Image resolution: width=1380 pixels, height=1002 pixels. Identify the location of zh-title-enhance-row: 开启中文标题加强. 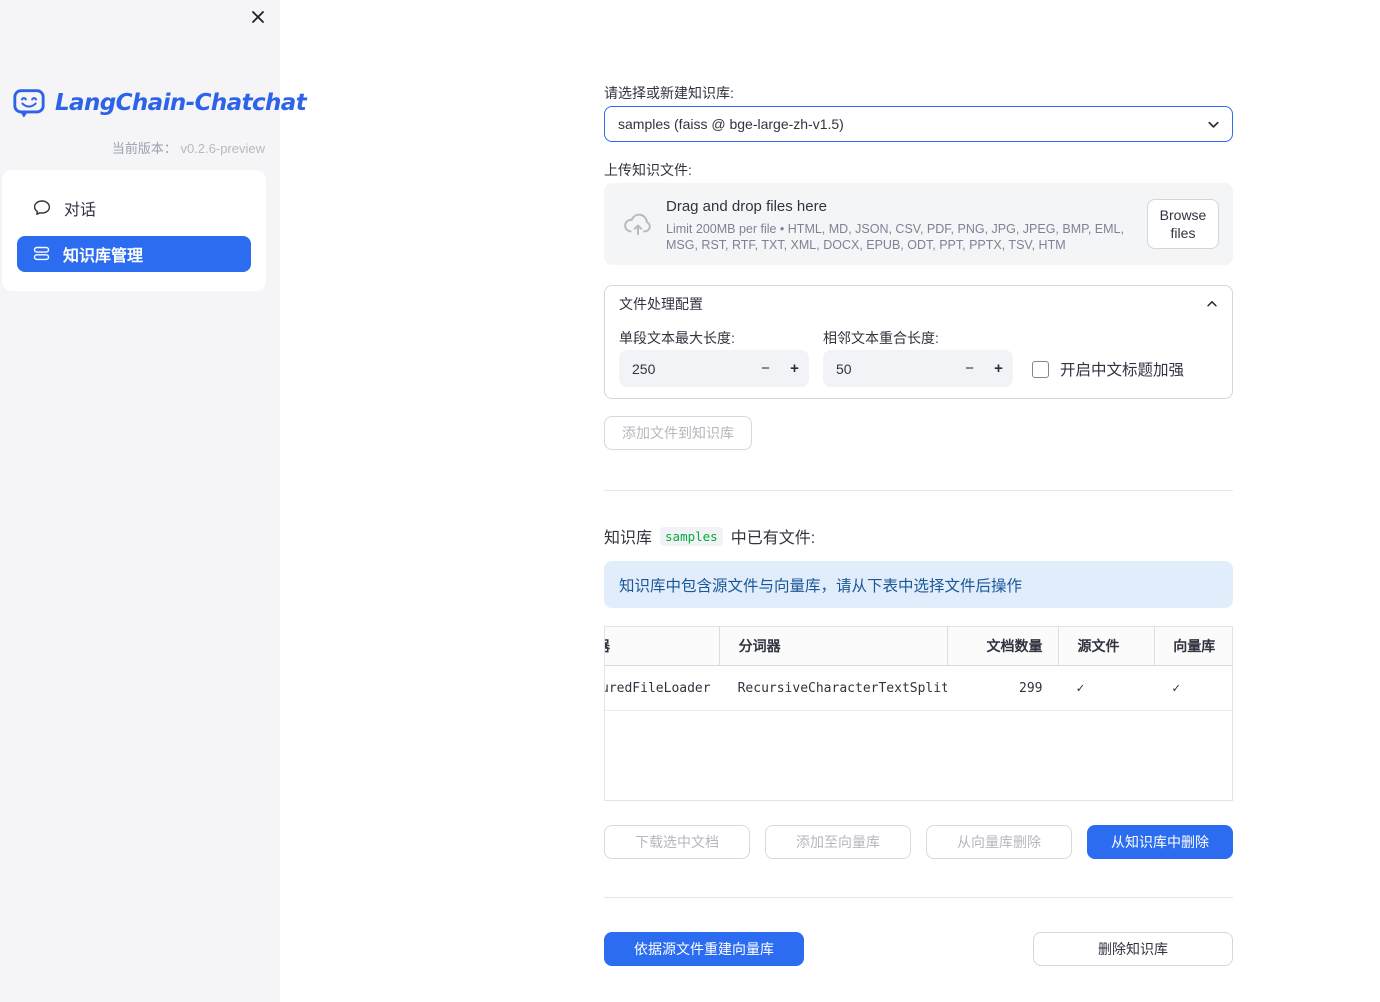
(1108, 369).